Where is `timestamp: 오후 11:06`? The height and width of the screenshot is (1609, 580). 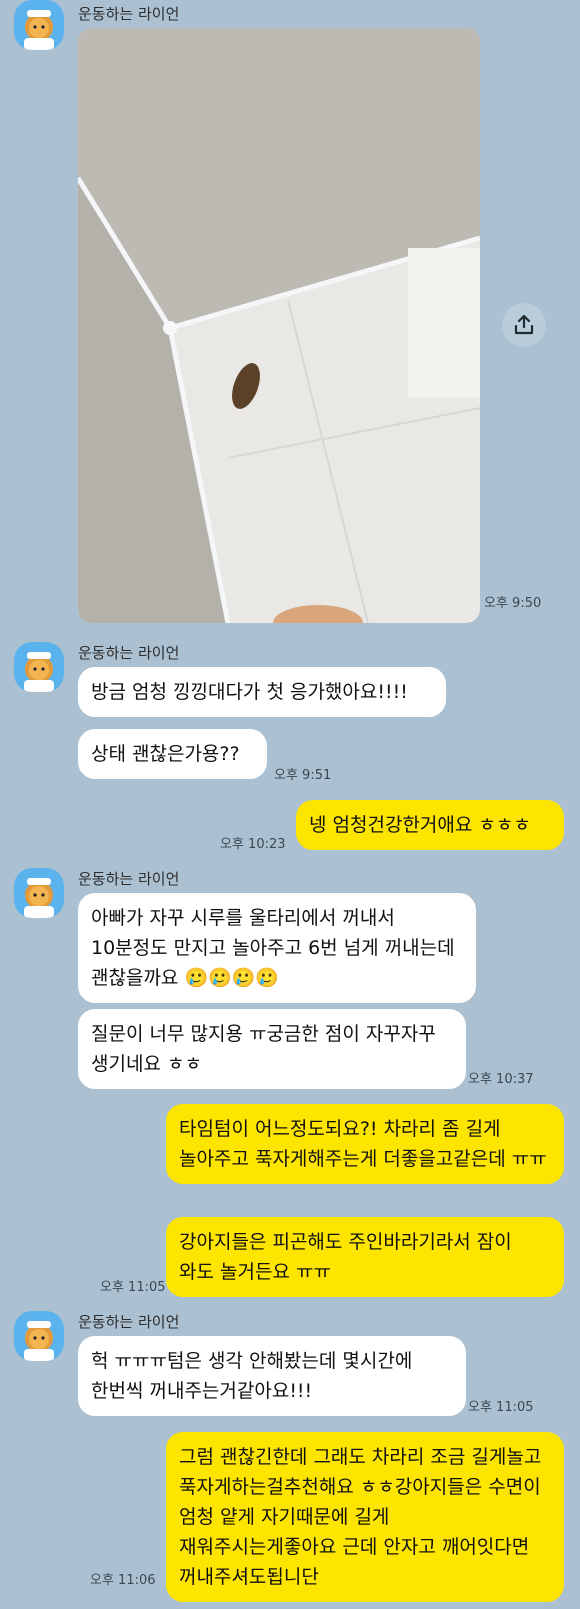 timestamp: 오후 11:06 is located at coordinates (123, 1580).